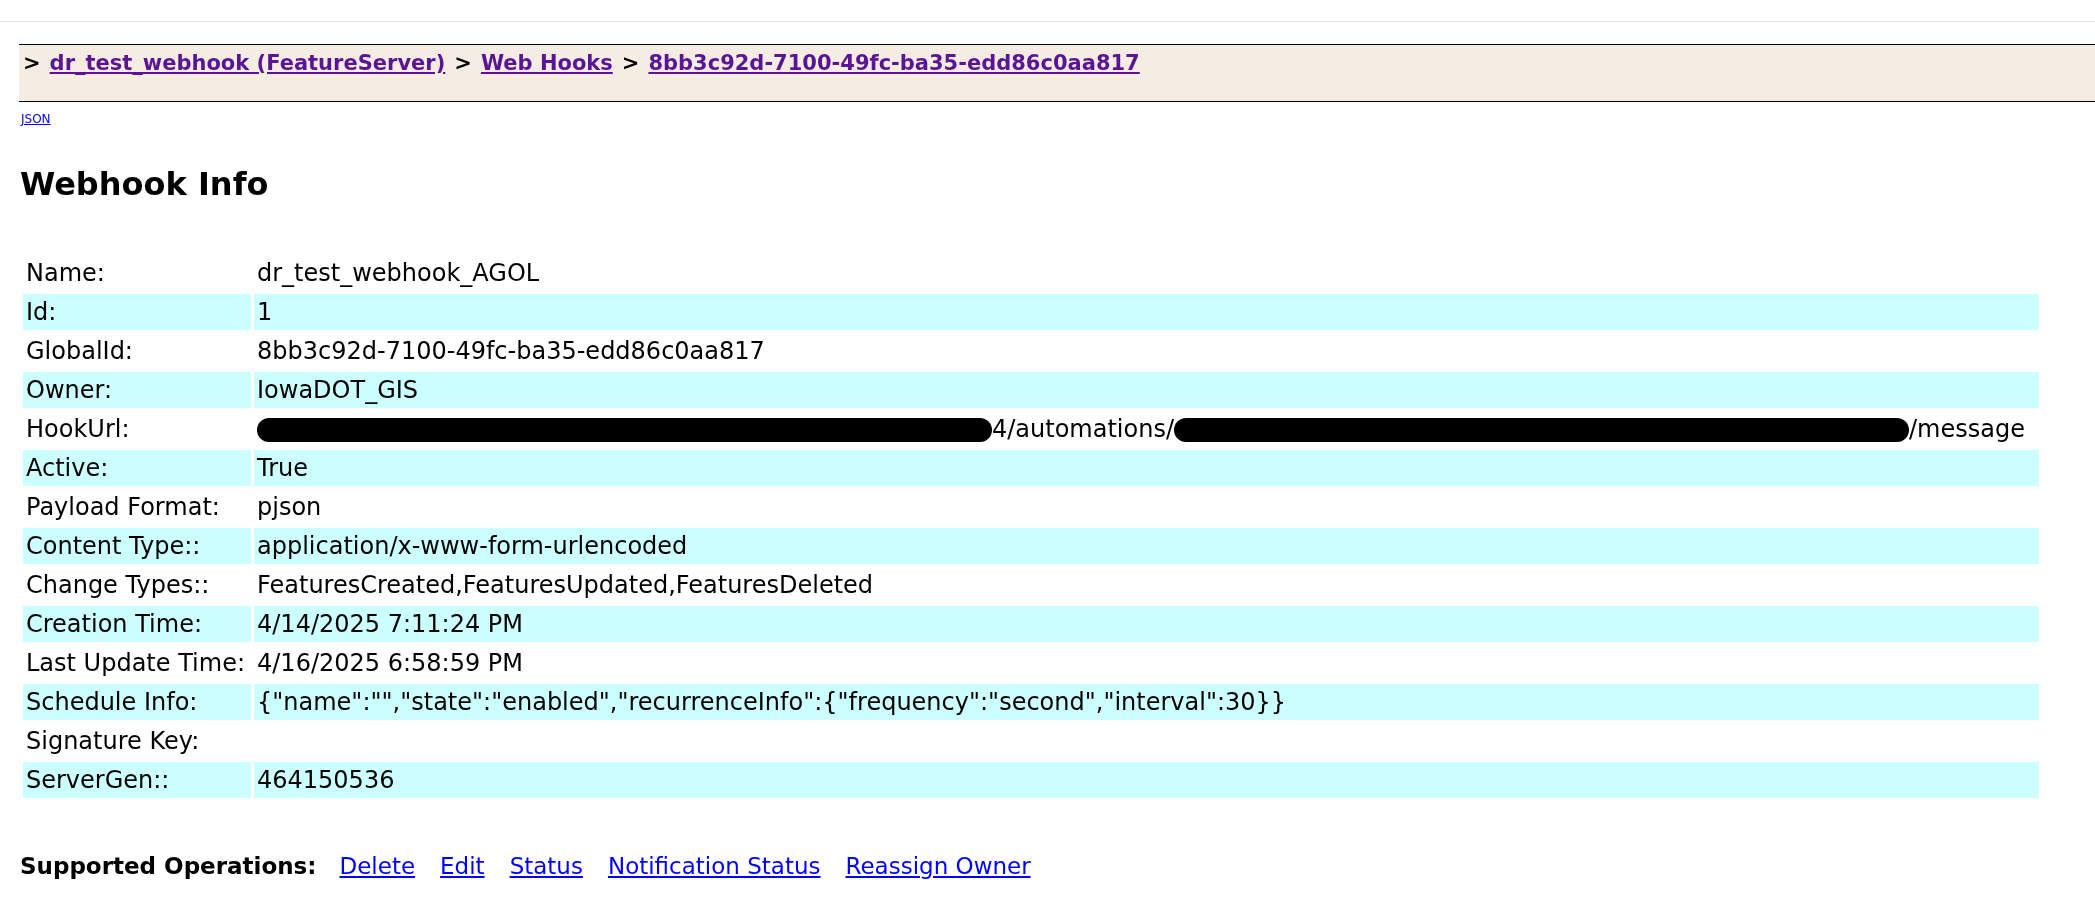 Image resolution: width=2095 pixels, height=924 pixels. I want to click on field-value: 4/14/2025 7:11:24 PM, so click(1146, 624).